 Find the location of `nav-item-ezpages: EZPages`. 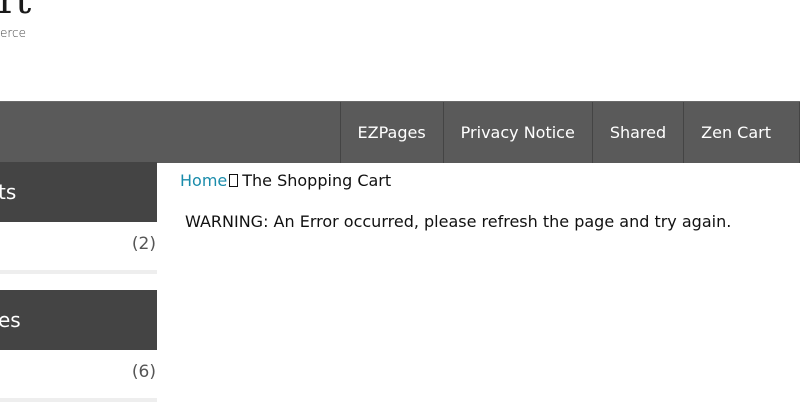

nav-item-ezpages: EZPages is located at coordinates (391, 132).